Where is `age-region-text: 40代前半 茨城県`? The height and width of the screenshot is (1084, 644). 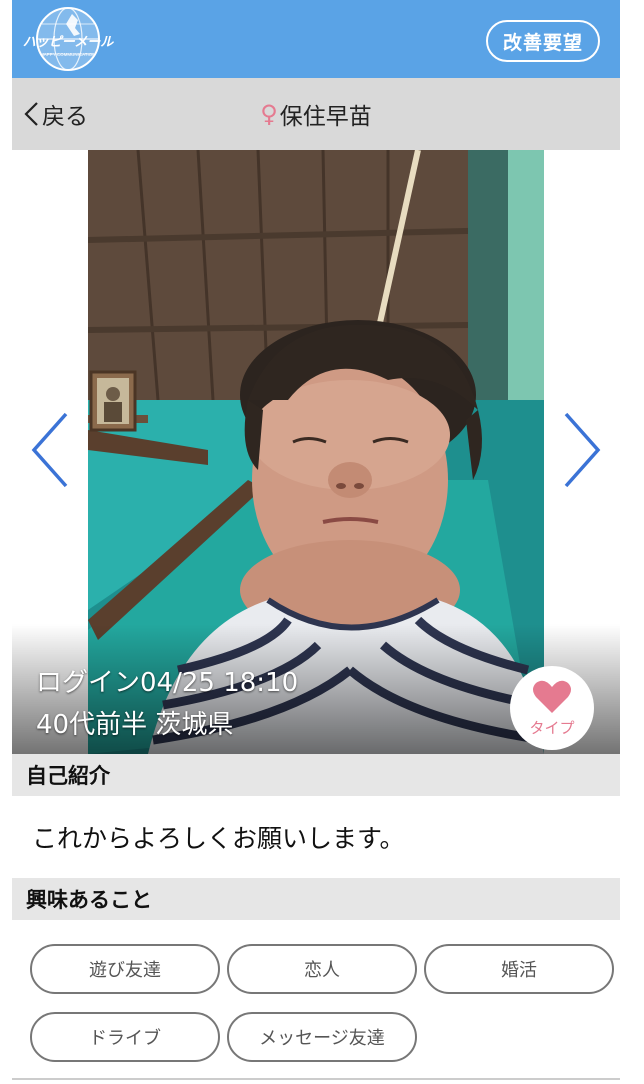 age-region-text: 40代前半 茨城県 is located at coordinates (135, 725).